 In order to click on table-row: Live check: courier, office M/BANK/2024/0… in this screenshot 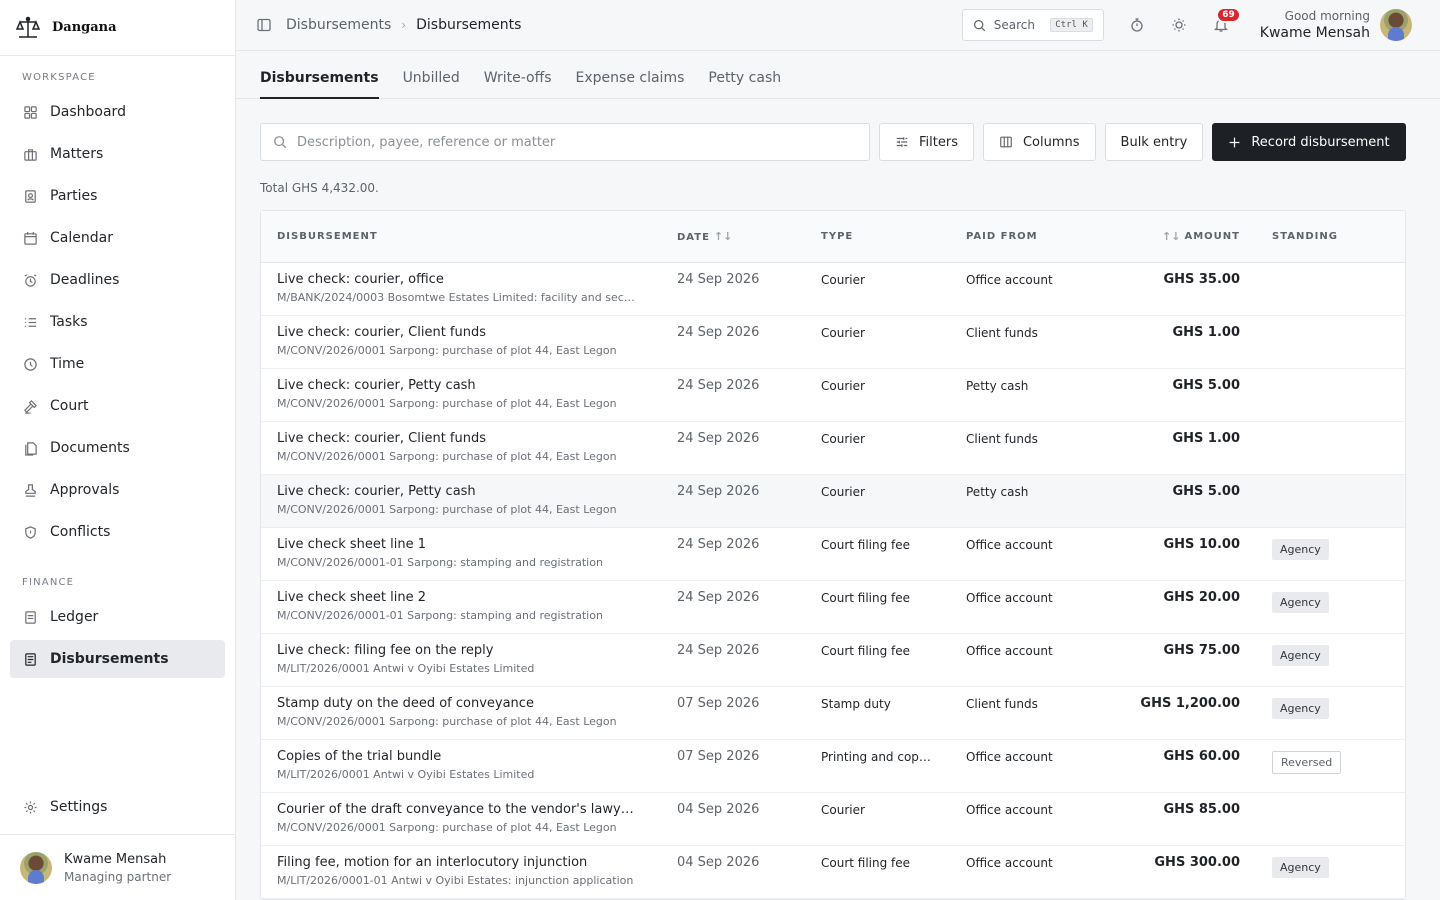, I will do `click(833, 289)`.